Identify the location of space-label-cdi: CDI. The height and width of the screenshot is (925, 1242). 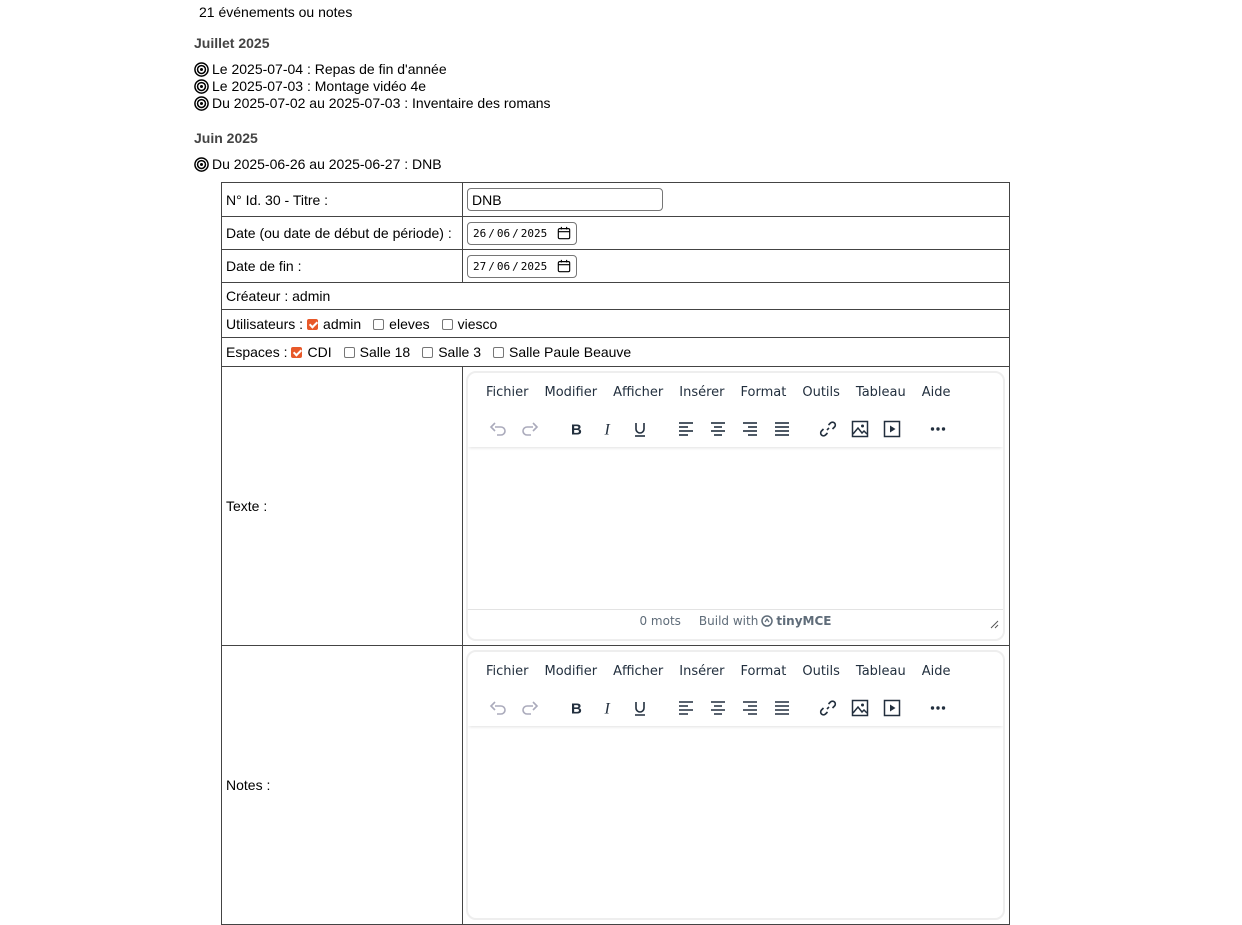
(319, 352).